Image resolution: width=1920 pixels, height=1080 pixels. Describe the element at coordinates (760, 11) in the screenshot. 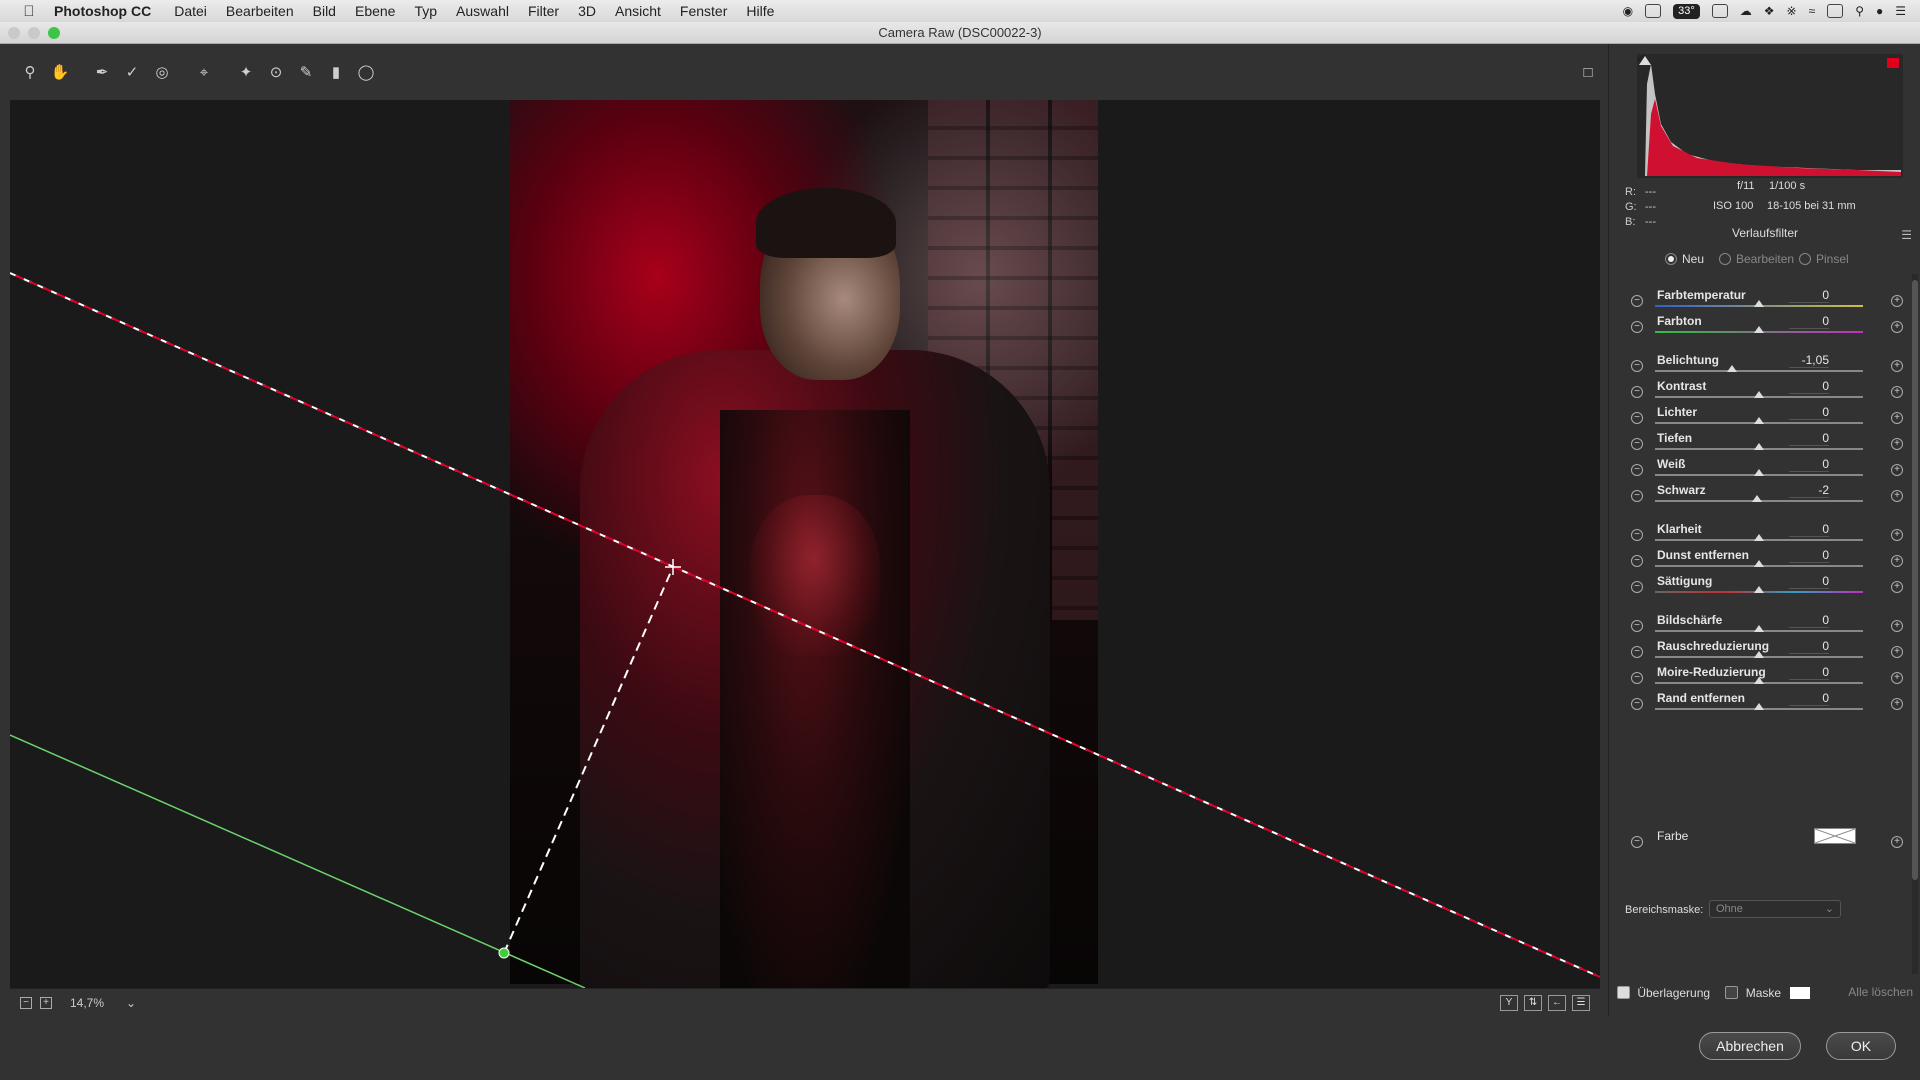

I see `menu-hilfe: Hilfe` at that location.